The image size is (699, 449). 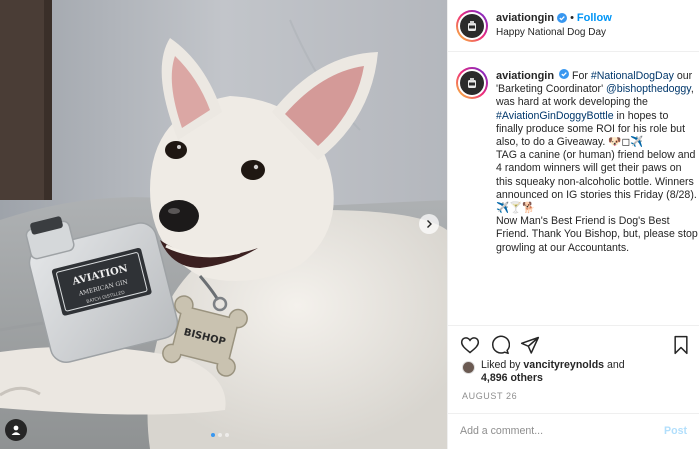 I want to click on likes-count: 4,896 others, so click(x=512, y=378).